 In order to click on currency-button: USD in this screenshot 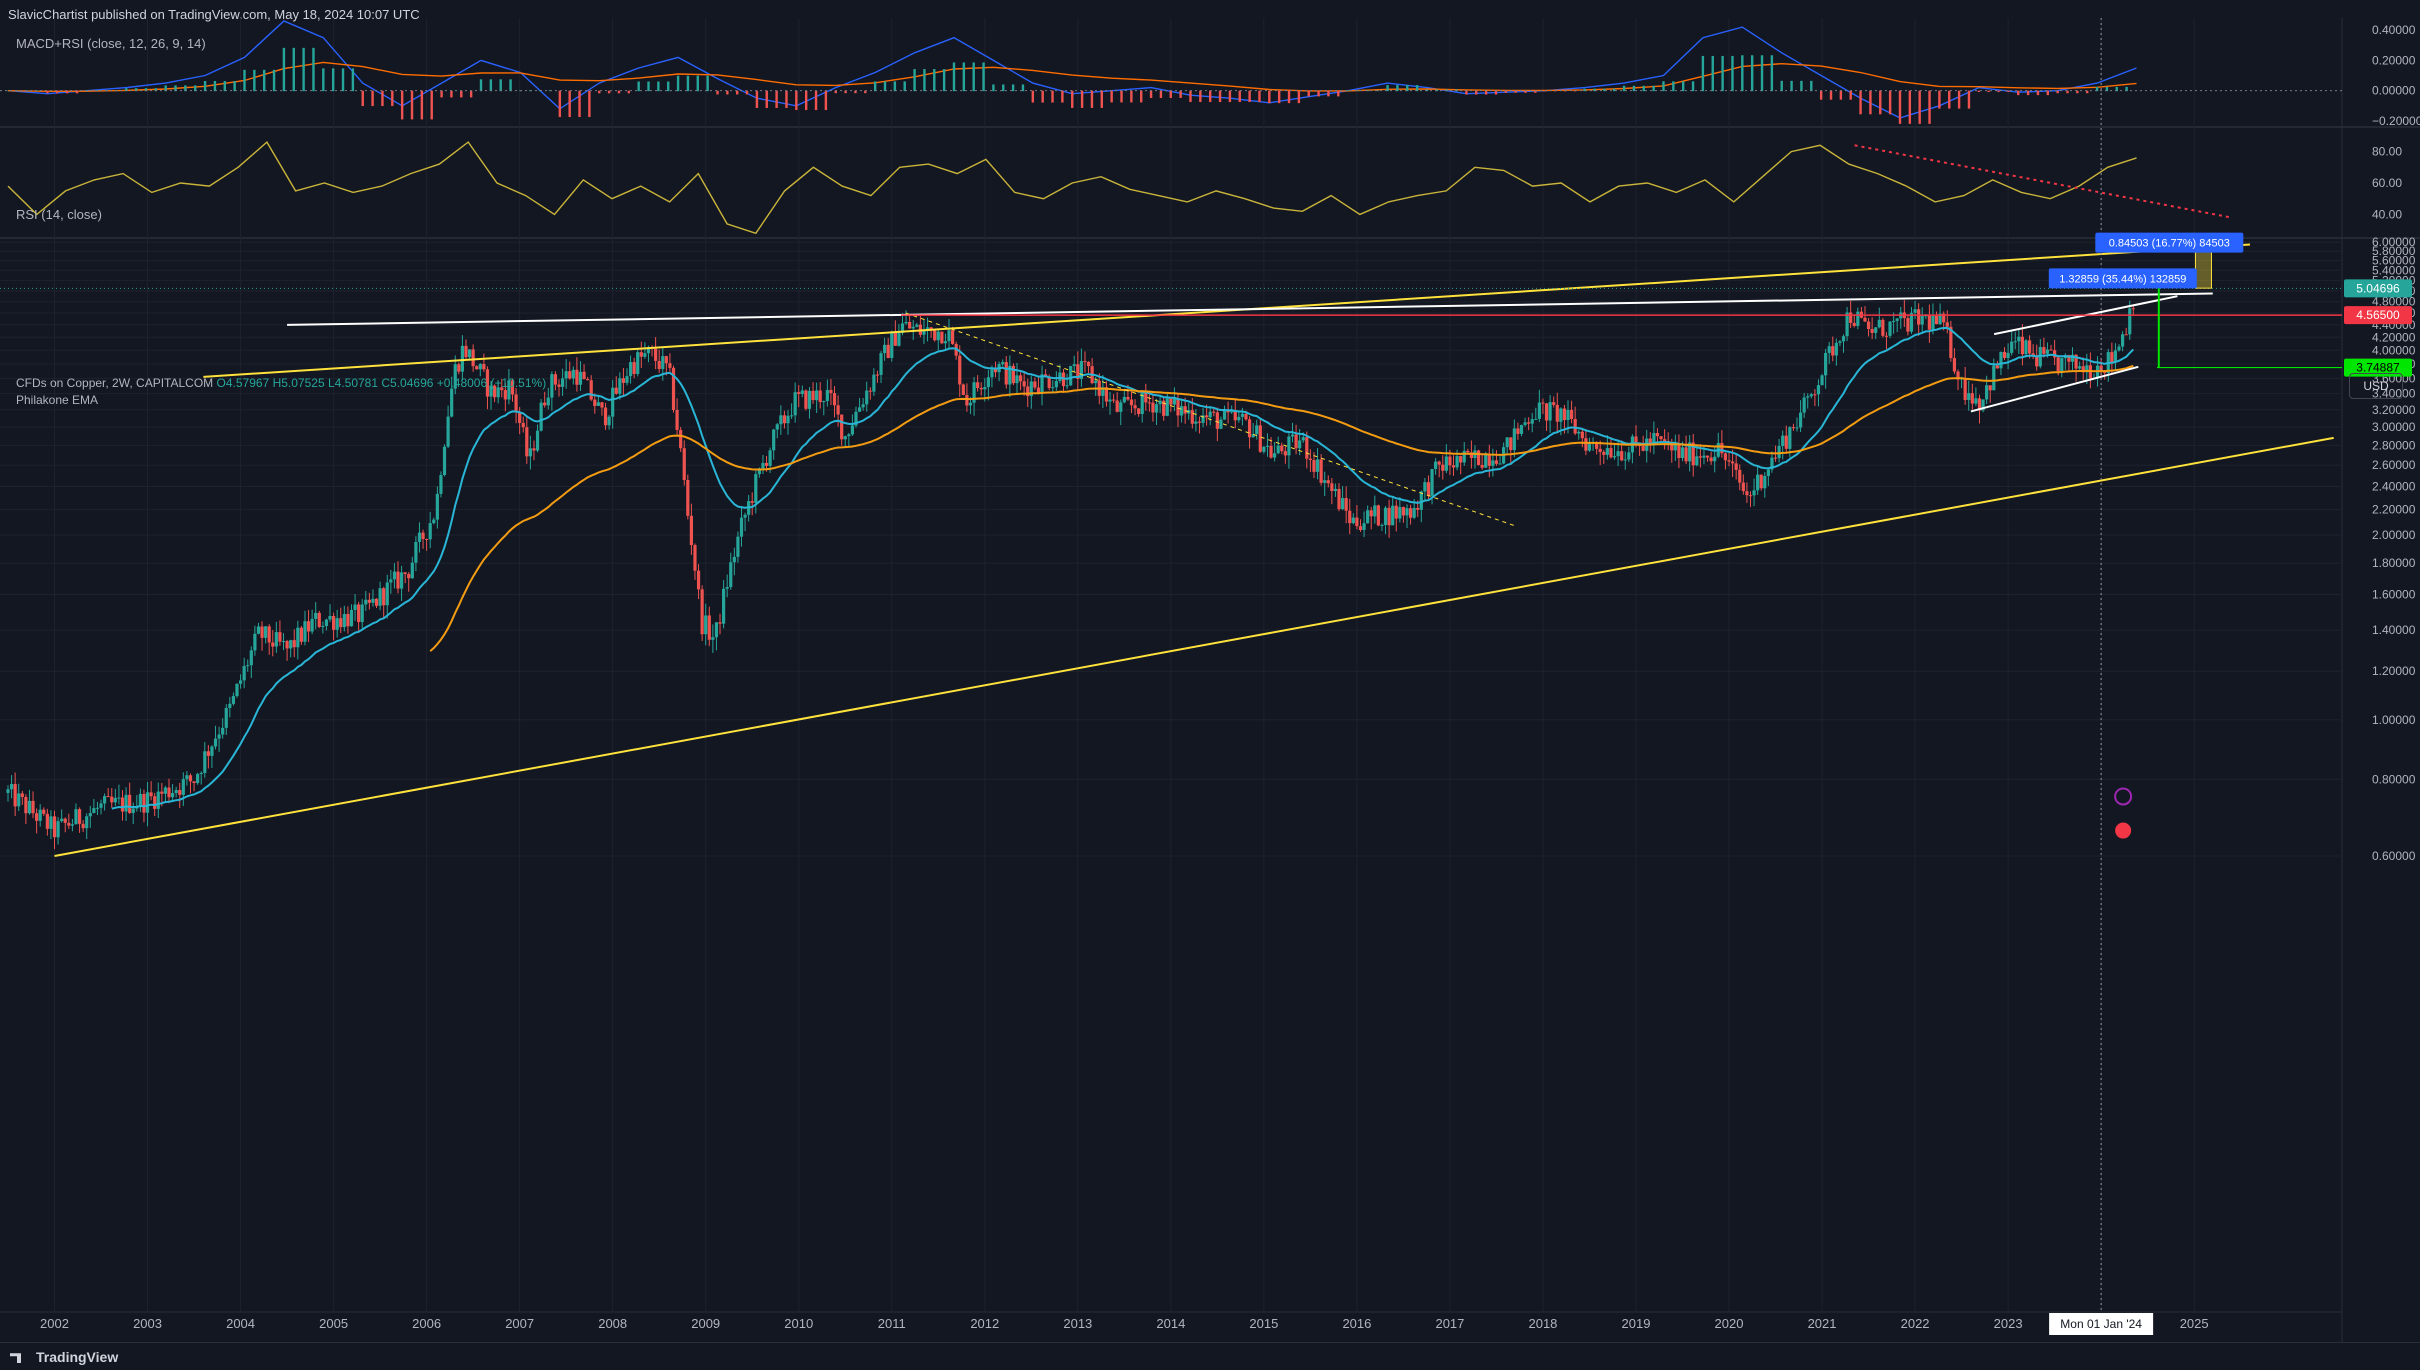, I will do `click(2376, 386)`.